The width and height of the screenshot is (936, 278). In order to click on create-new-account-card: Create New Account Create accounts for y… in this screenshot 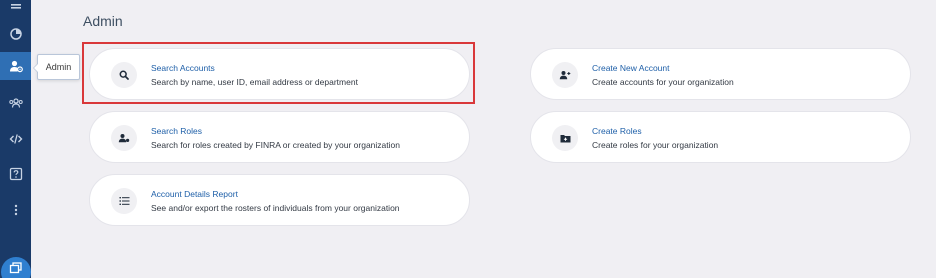, I will do `click(720, 74)`.